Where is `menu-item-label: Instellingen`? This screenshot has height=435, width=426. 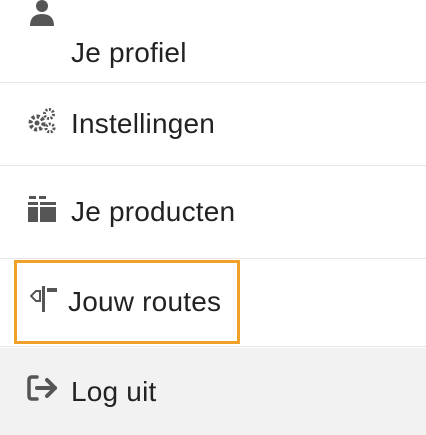
menu-item-label: Instellingen is located at coordinates (143, 123).